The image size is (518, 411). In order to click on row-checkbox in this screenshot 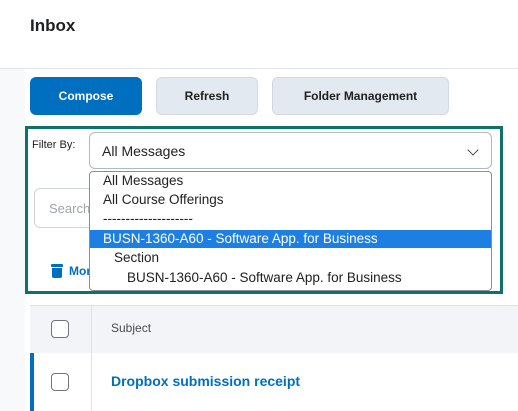, I will do `click(60, 382)`.